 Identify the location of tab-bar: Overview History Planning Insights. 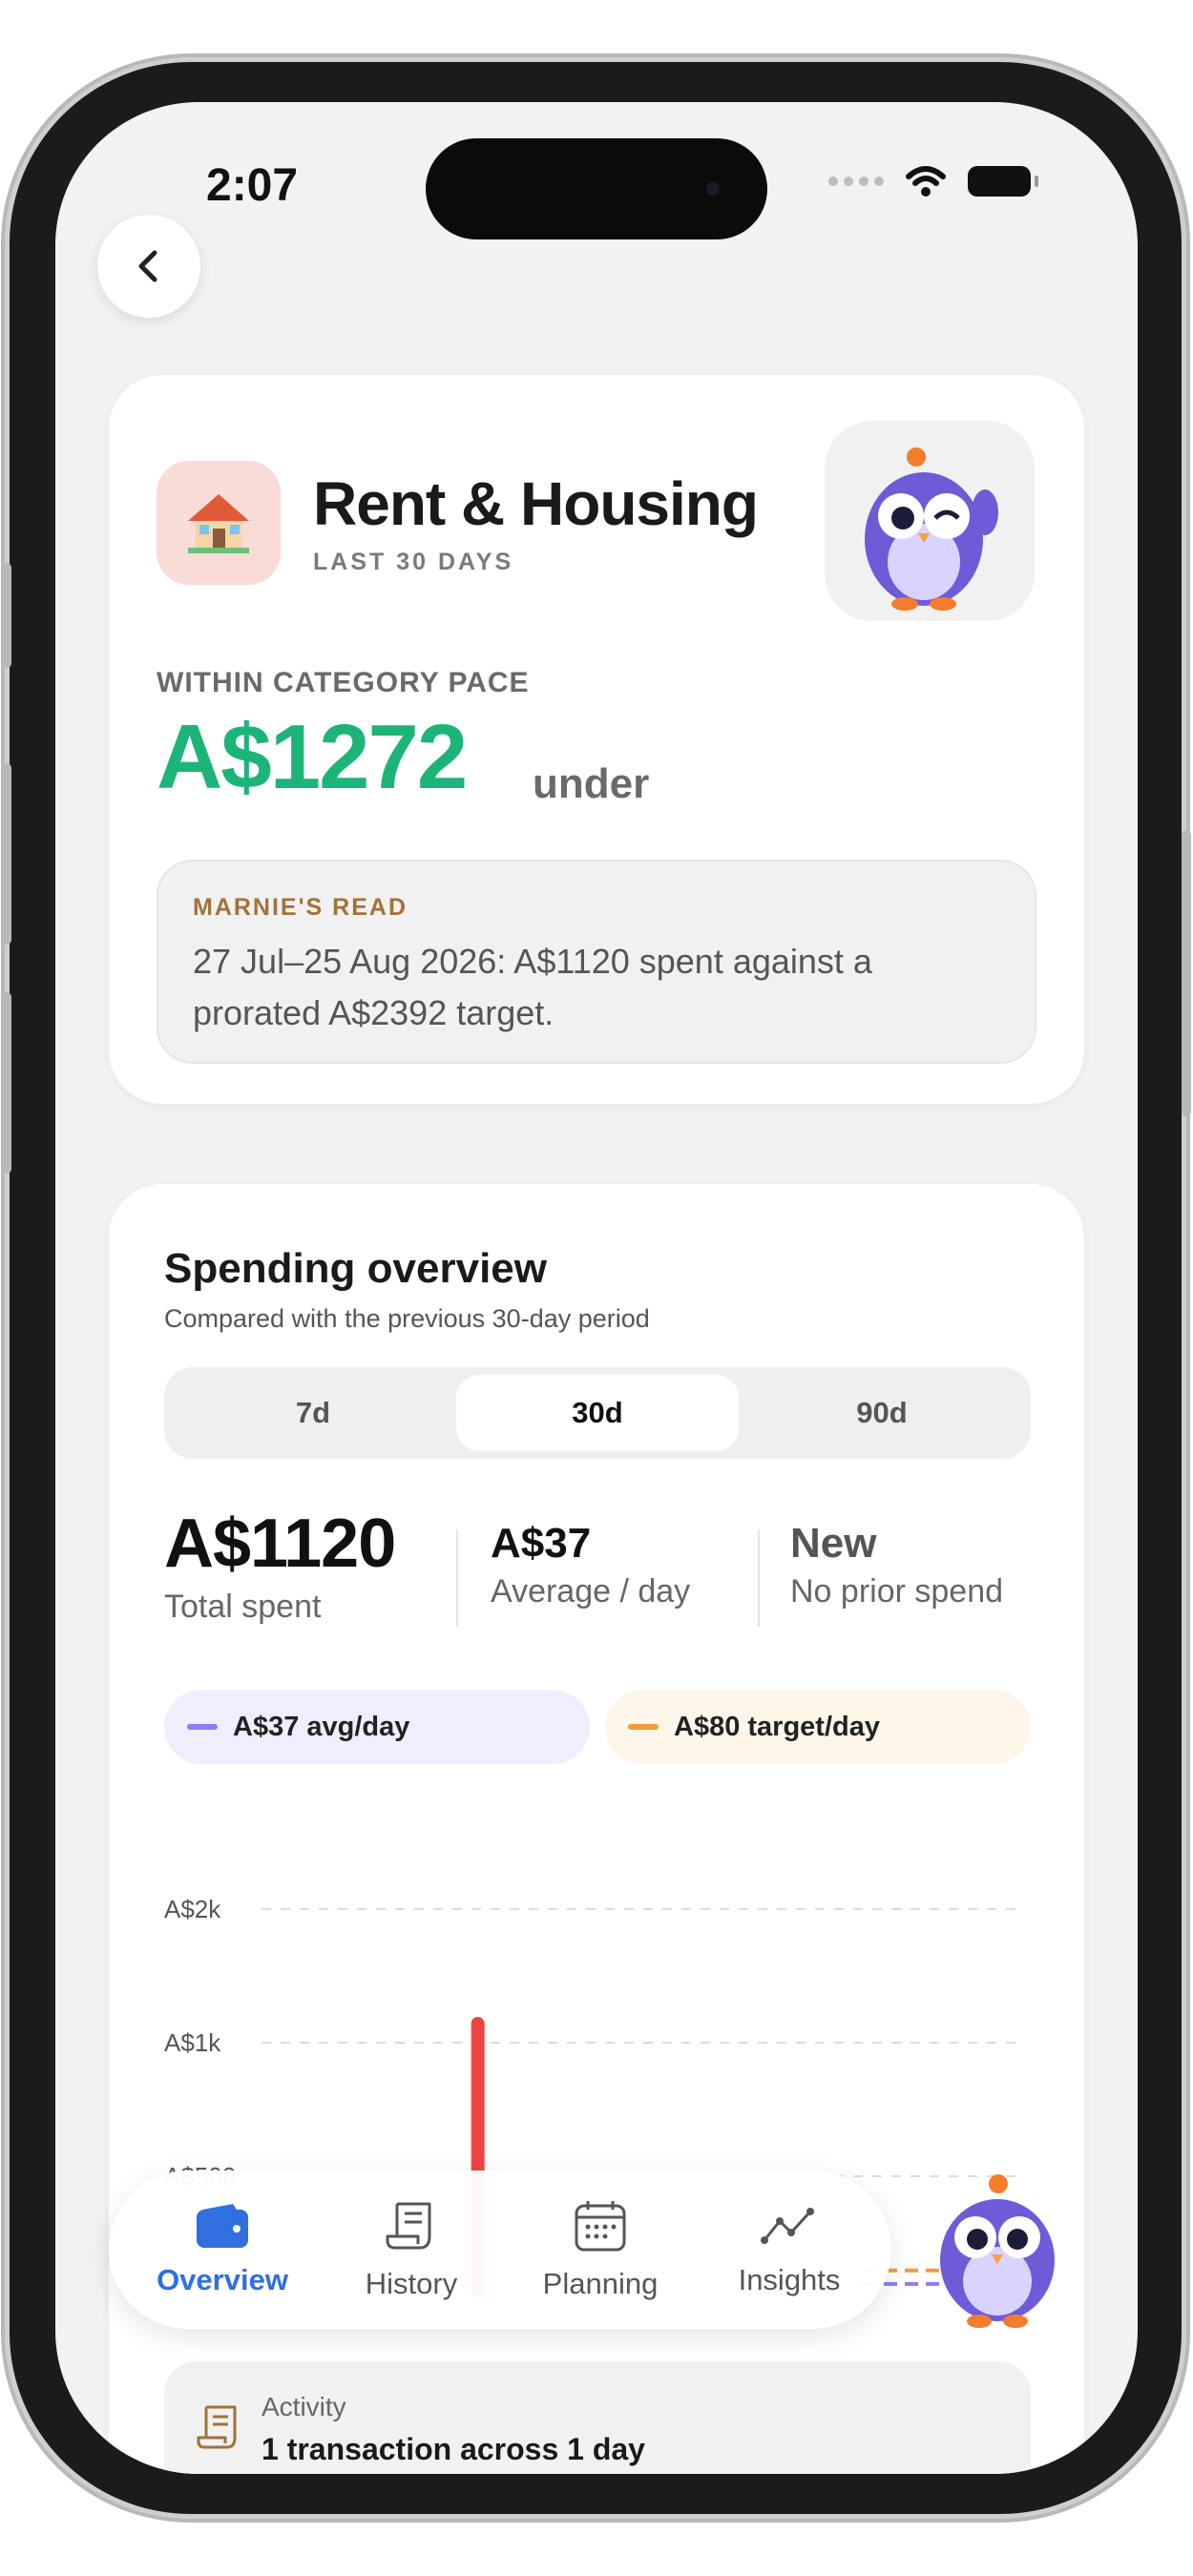
(500, 2250).